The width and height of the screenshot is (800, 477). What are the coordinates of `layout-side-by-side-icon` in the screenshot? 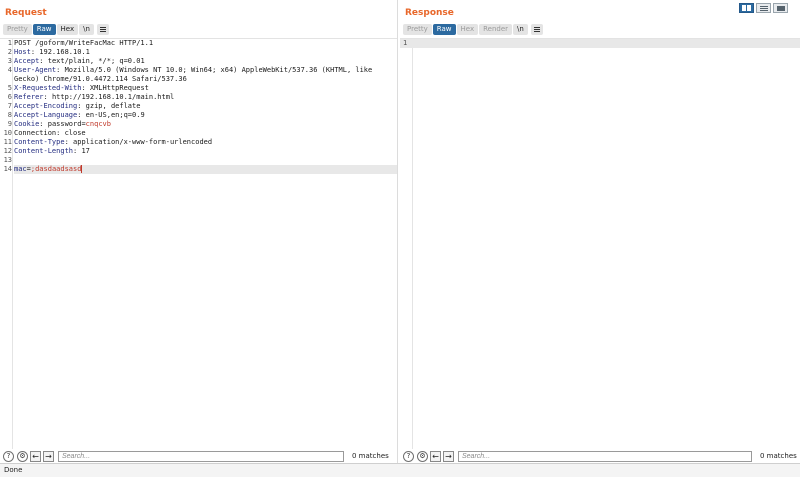 It's located at (746, 8).